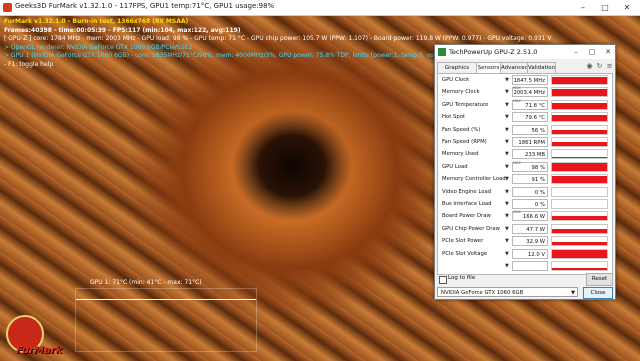  I want to click on sensor-row: Fan Speed (%) ▼ 56 %, so click(525, 130).